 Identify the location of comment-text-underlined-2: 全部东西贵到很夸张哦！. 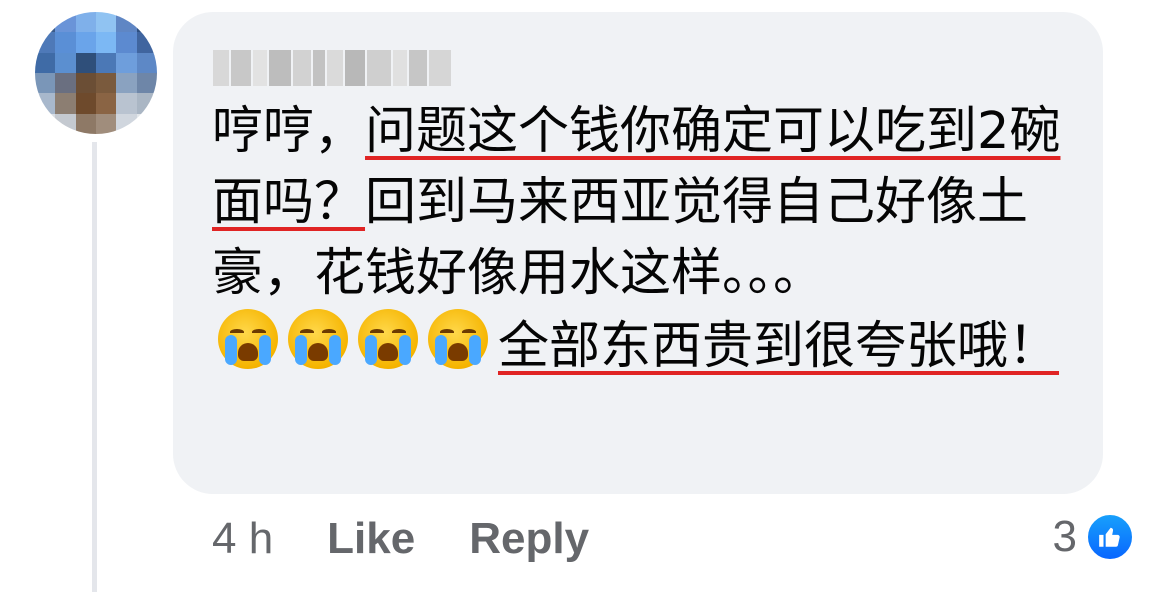
(779, 346).